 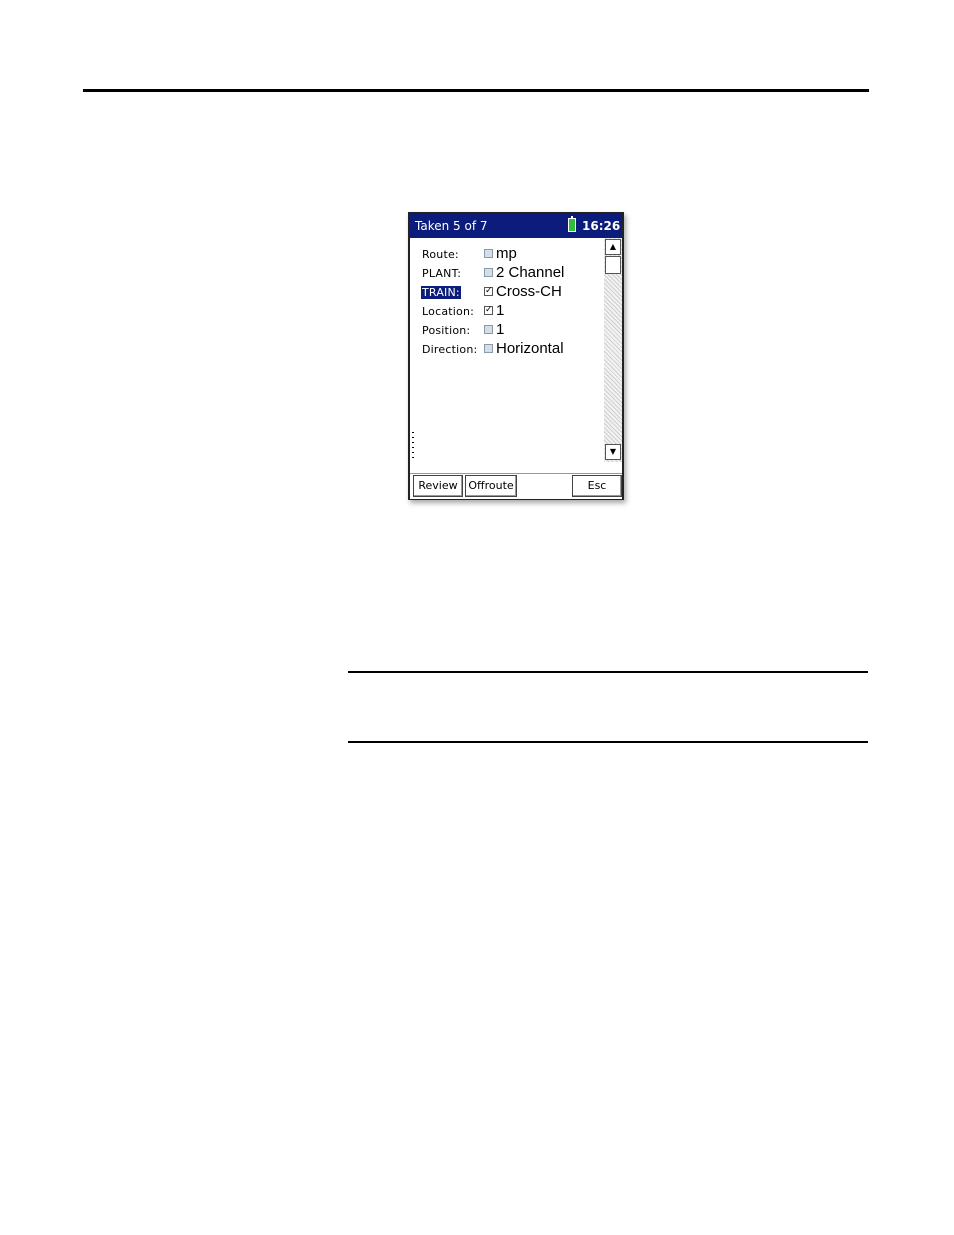 I want to click on esc-button: Esc, so click(x=597, y=486).